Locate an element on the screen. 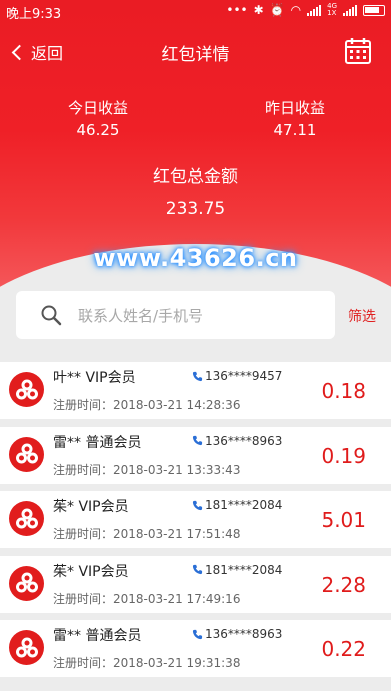 The image size is (391, 691). filter-button: 筛选 is located at coordinates (362, 316).